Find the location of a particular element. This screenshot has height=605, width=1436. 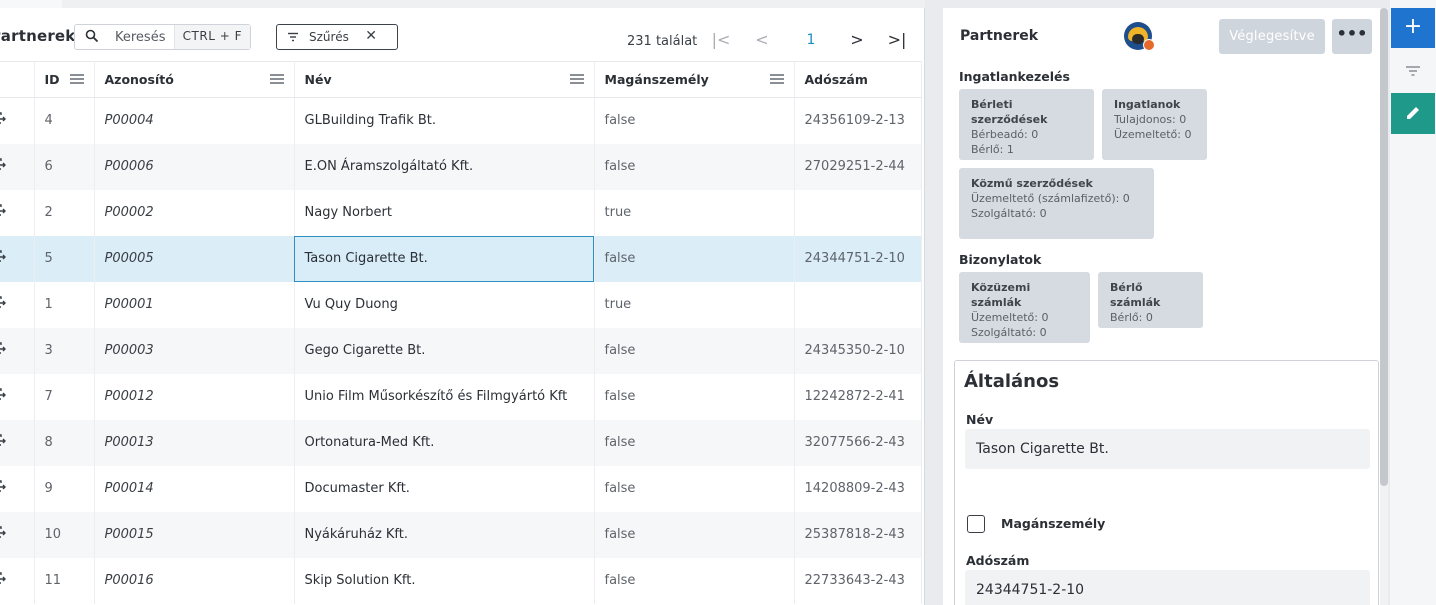

cell-code: P00015 is located at coordinates (194, 534).